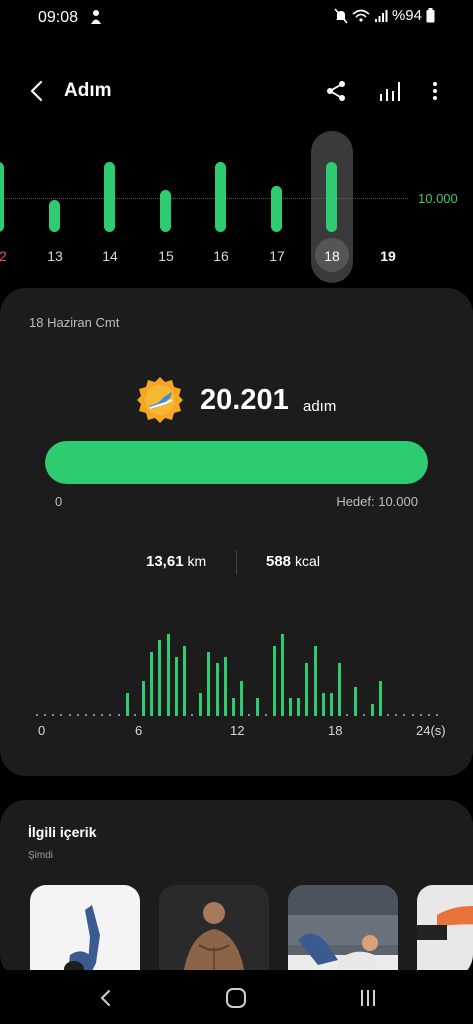 The image size is (473, 1024). Describe the element at coordinates (320, 406) in the screenshot. I see `steps-unit: adım` at that location.